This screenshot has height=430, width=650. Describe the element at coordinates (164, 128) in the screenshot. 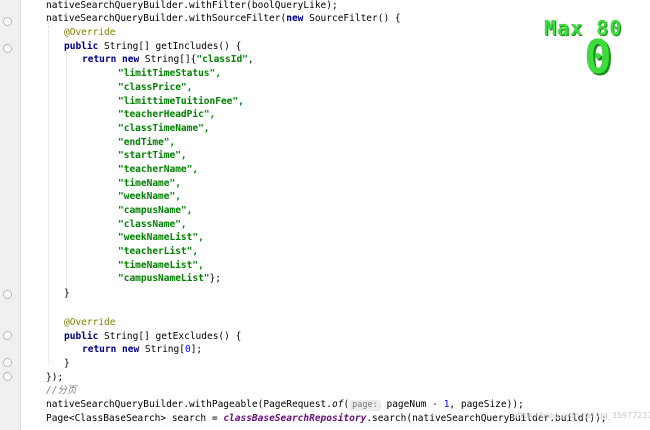

I see `code-line: "classTimeName",` at that location.